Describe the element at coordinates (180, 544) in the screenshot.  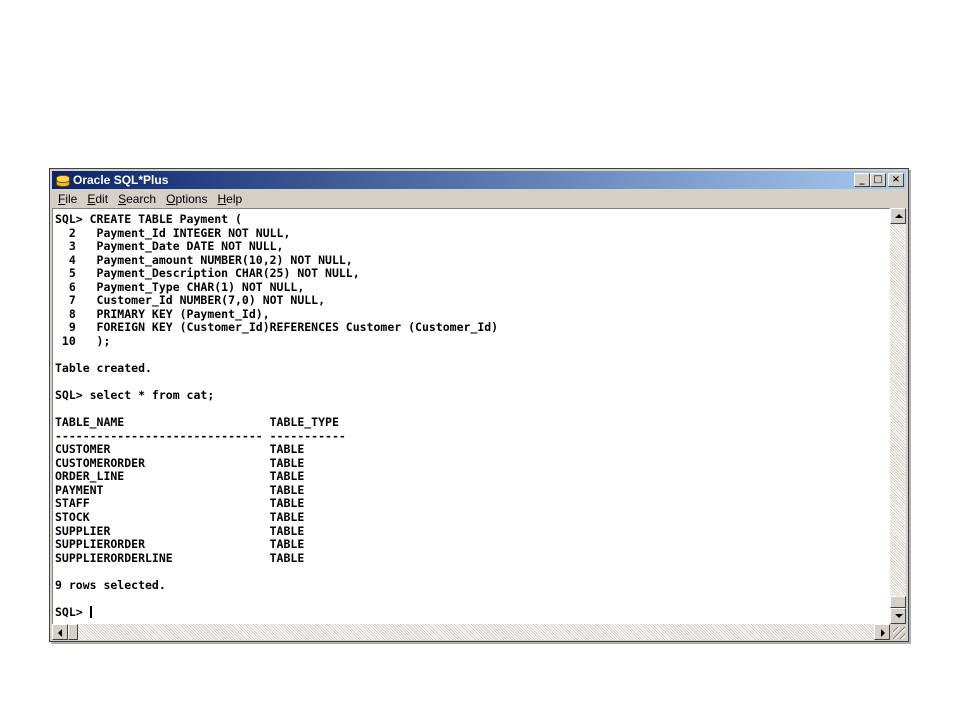
I see `console-line: SUPPLIERORDER TABLE` at that location.